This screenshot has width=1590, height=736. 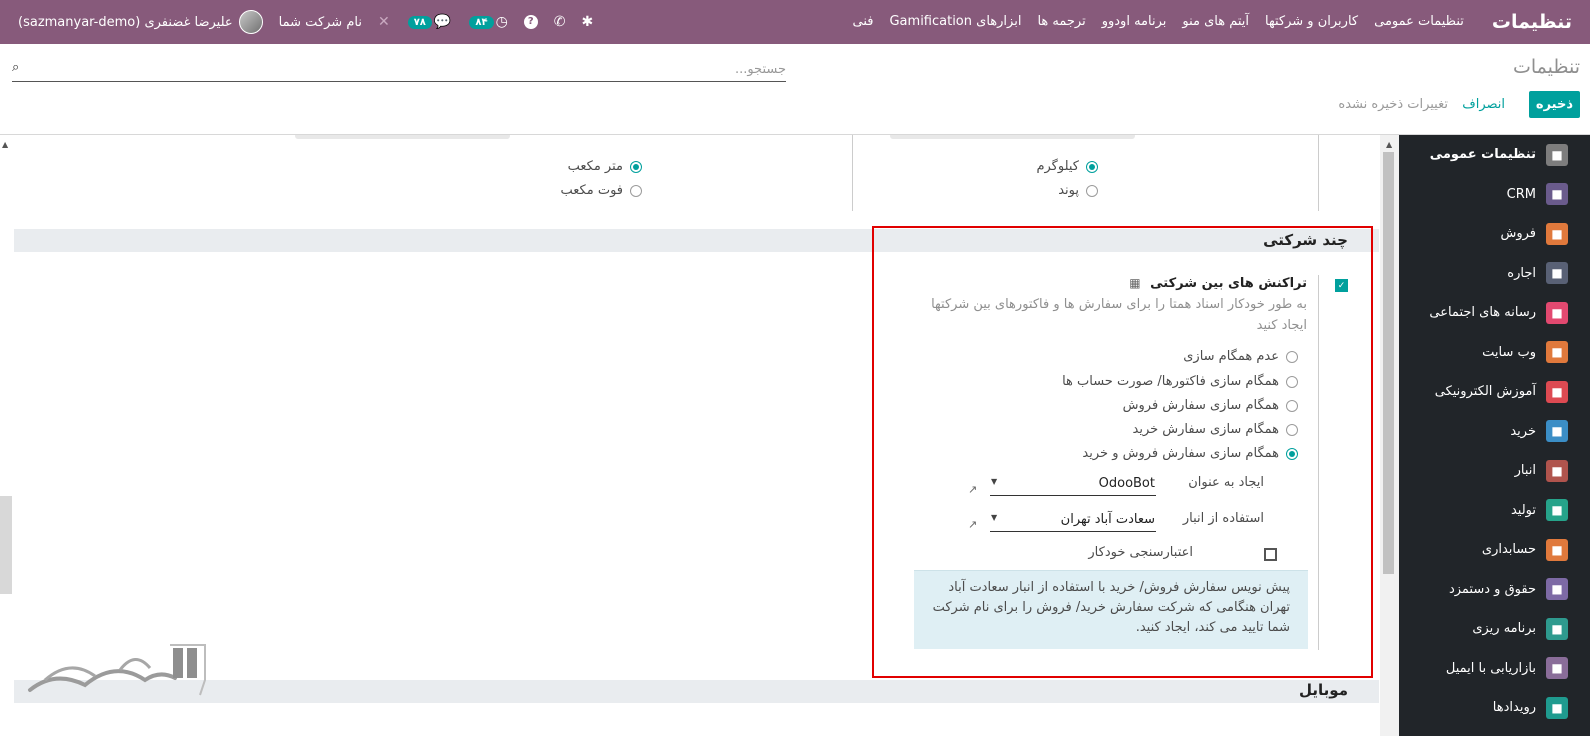 What do you see at coordinates (1557, 510) in the screenshot?
I see `wrench-icon: ■` at bounding box center [1557, 510].